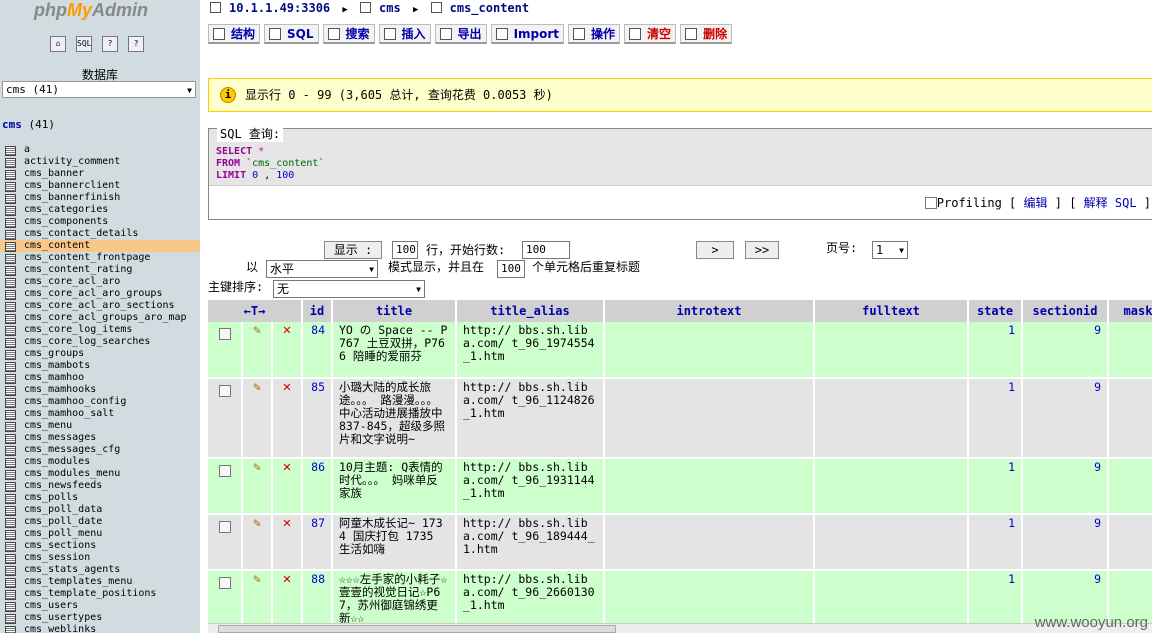  I want to click on sidebar-table-item: cms_components, so click(100, 222).